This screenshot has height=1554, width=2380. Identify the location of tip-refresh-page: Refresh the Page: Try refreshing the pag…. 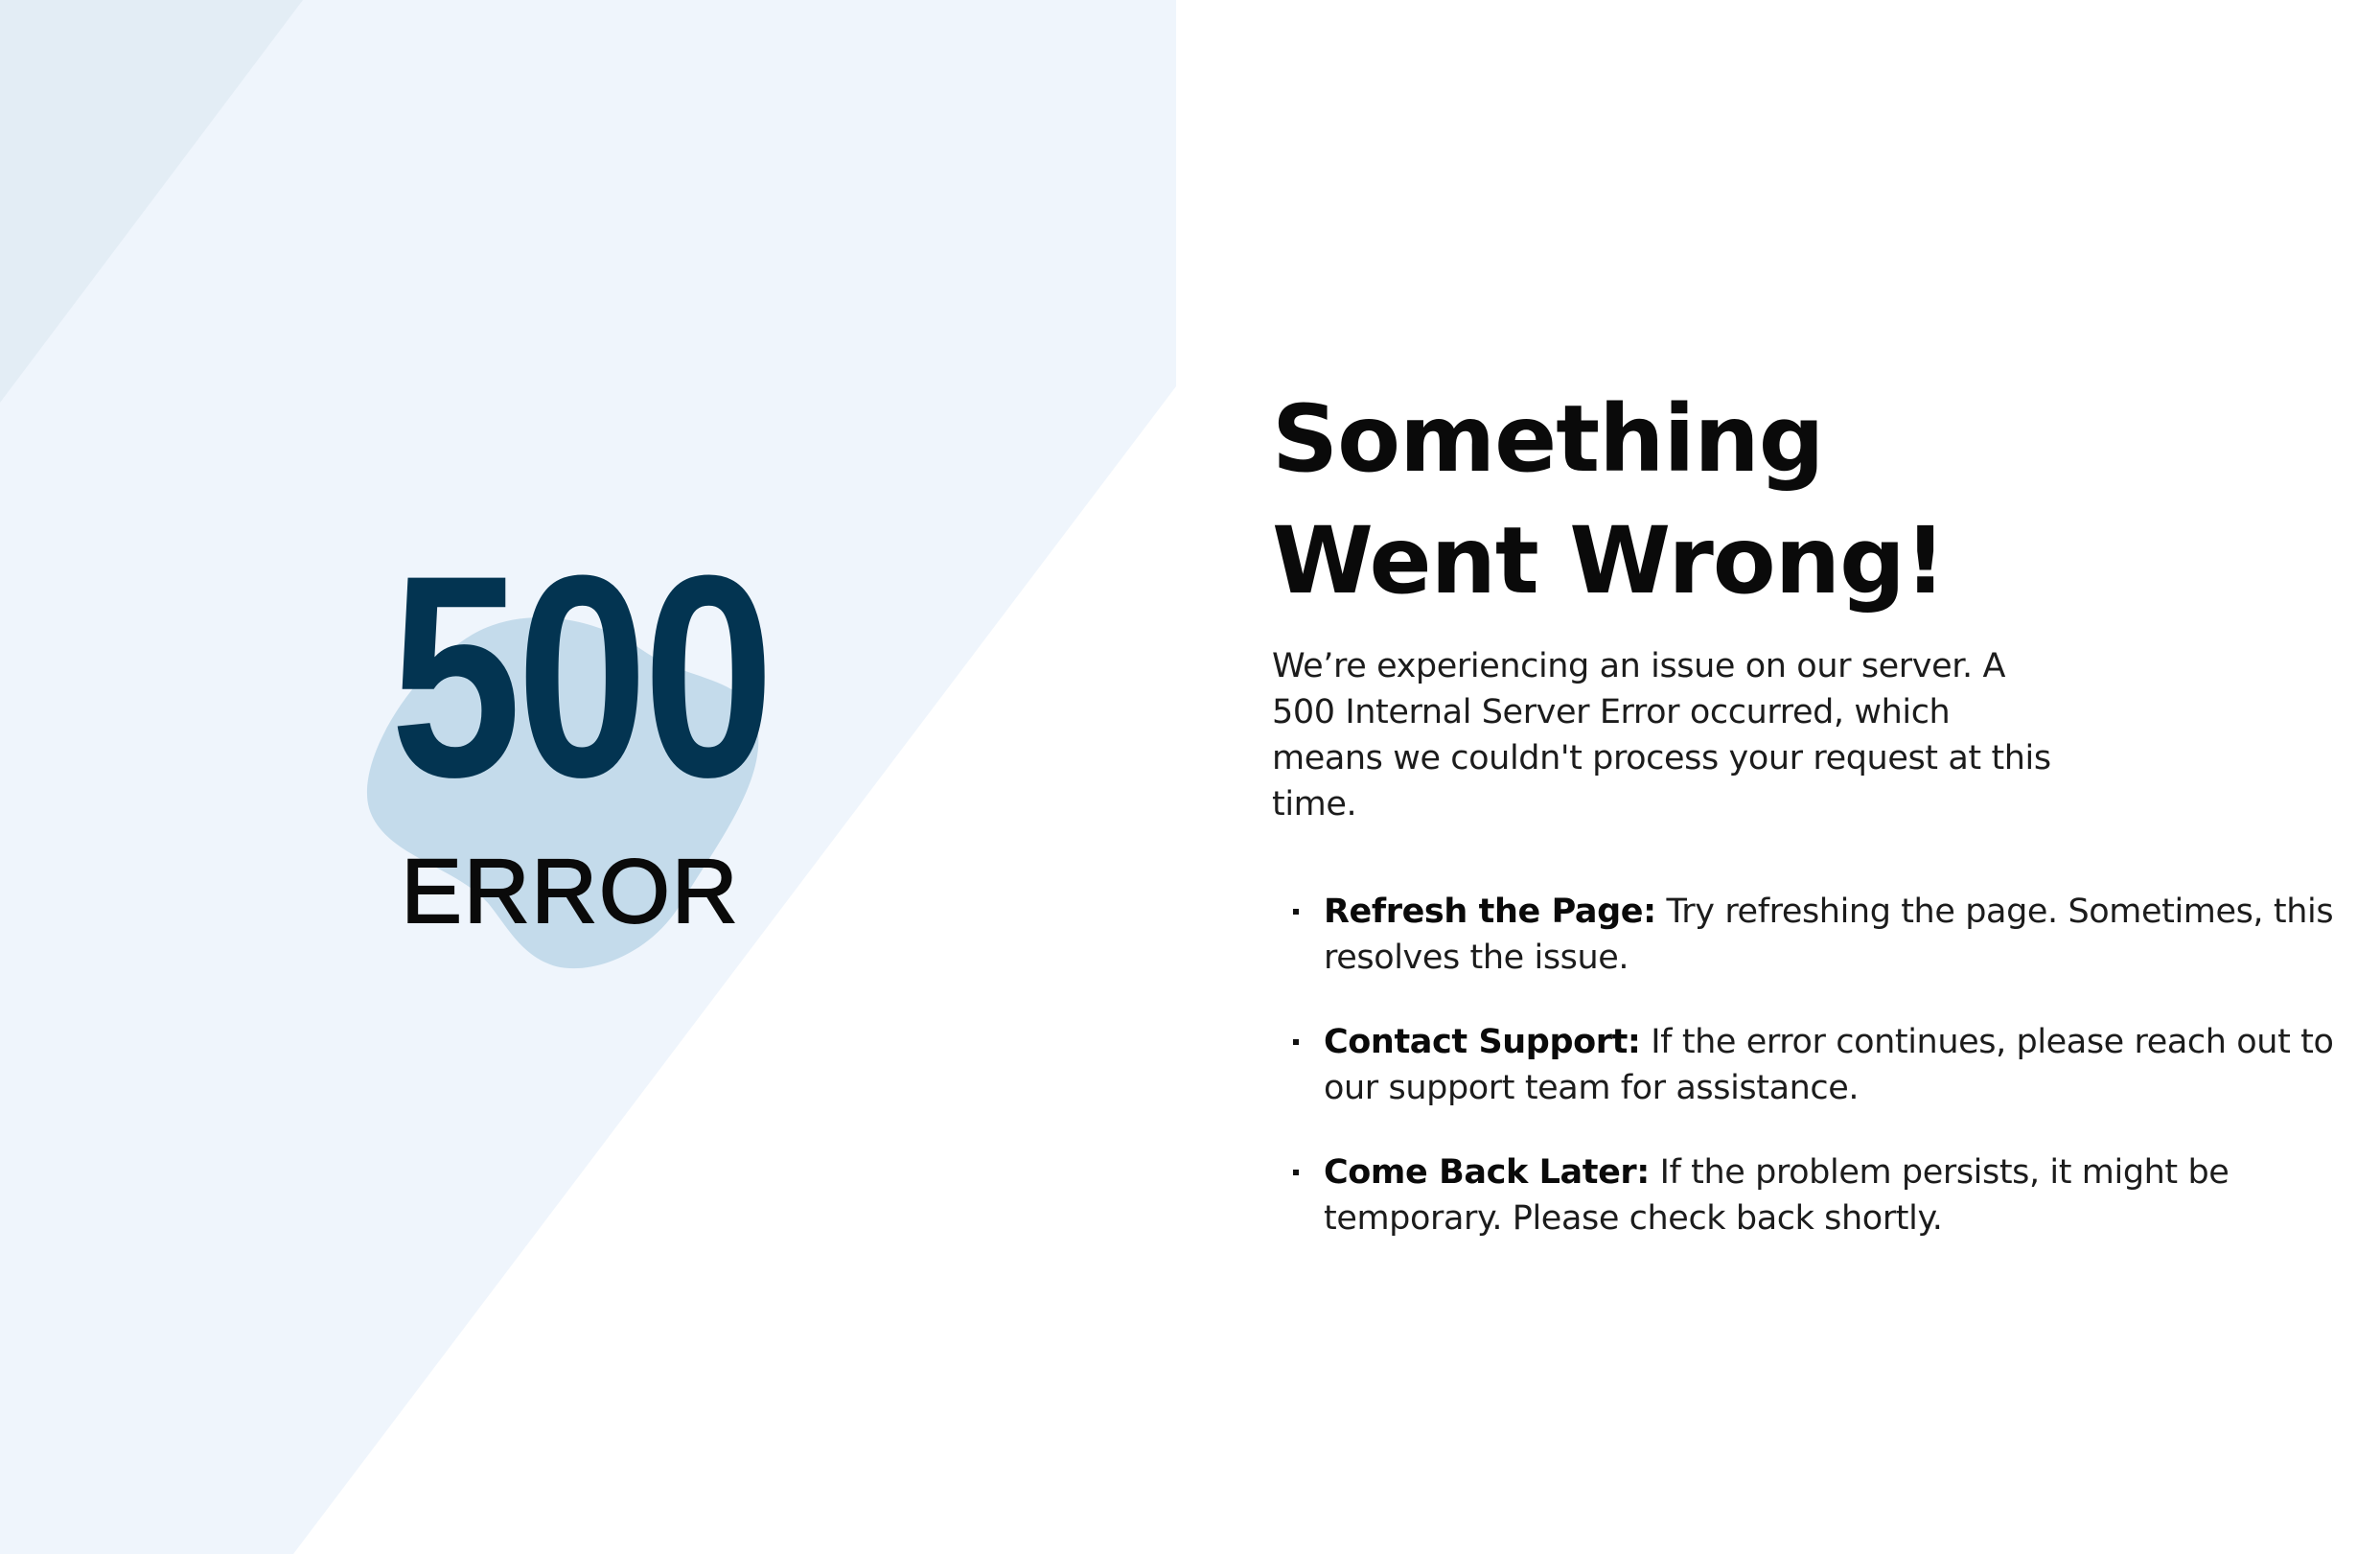
(1825, 935).